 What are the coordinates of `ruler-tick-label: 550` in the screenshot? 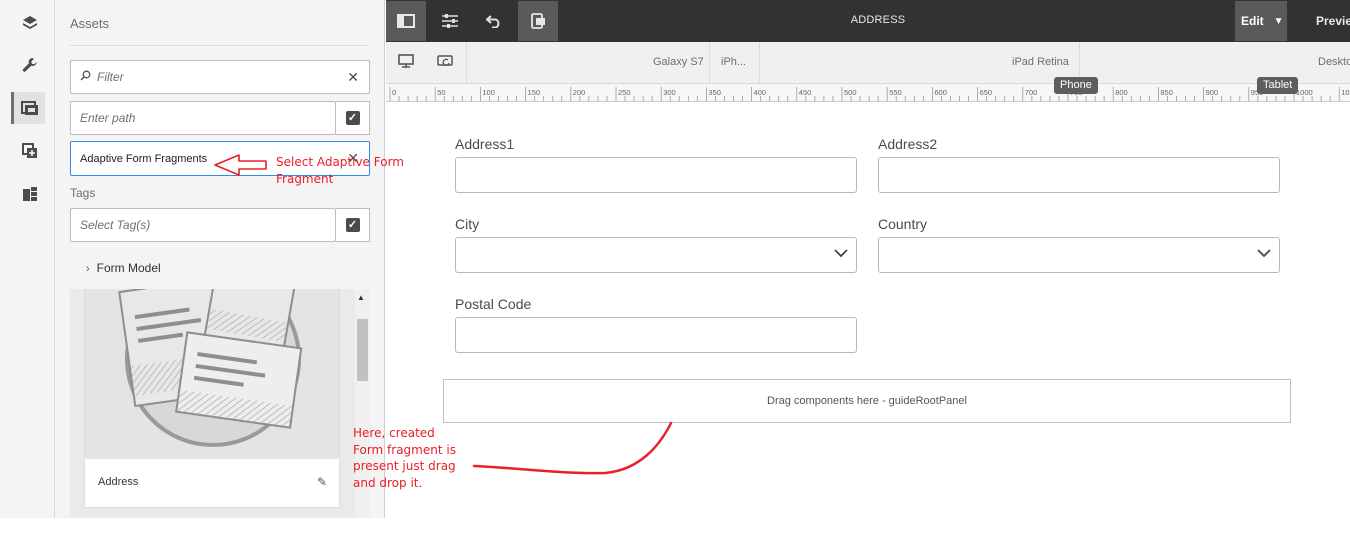 It's located at (895, 92).